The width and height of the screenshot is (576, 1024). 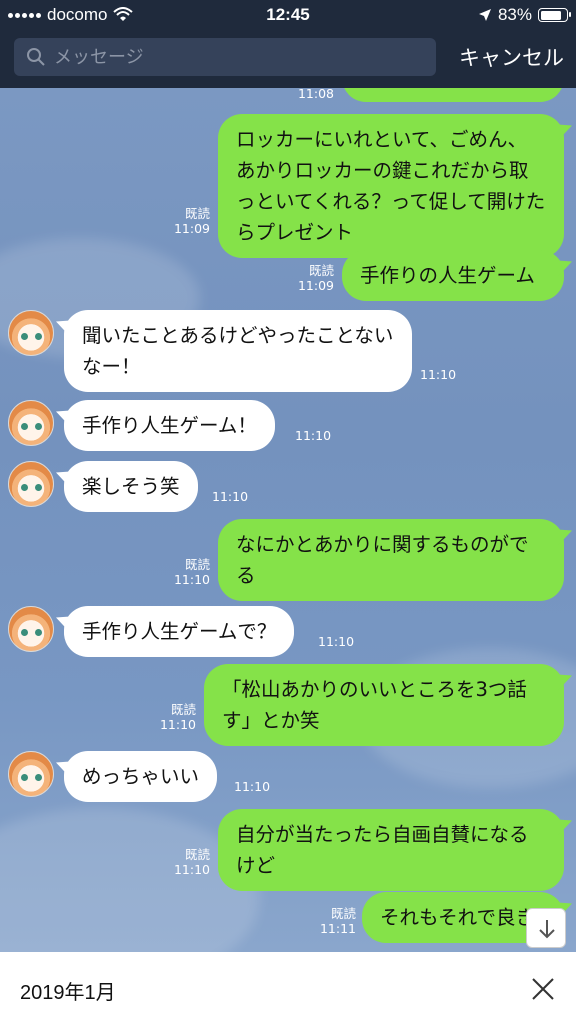 What do you see at coordinates (239, 57) in the screenshot?
I see `search-input` at bounding box center [239, 57].